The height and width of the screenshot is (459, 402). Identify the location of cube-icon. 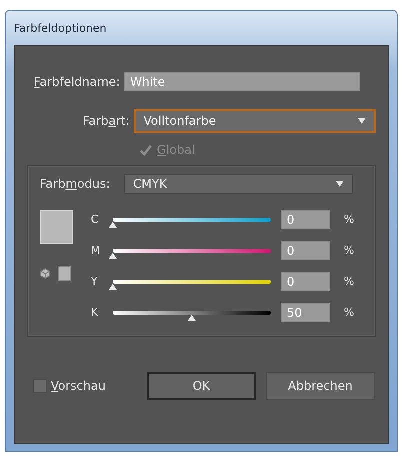
(45, 273).